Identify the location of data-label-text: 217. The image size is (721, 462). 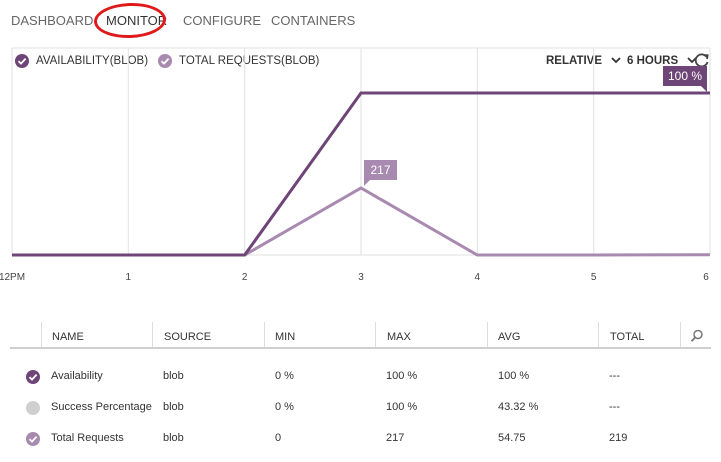
(380, 170).